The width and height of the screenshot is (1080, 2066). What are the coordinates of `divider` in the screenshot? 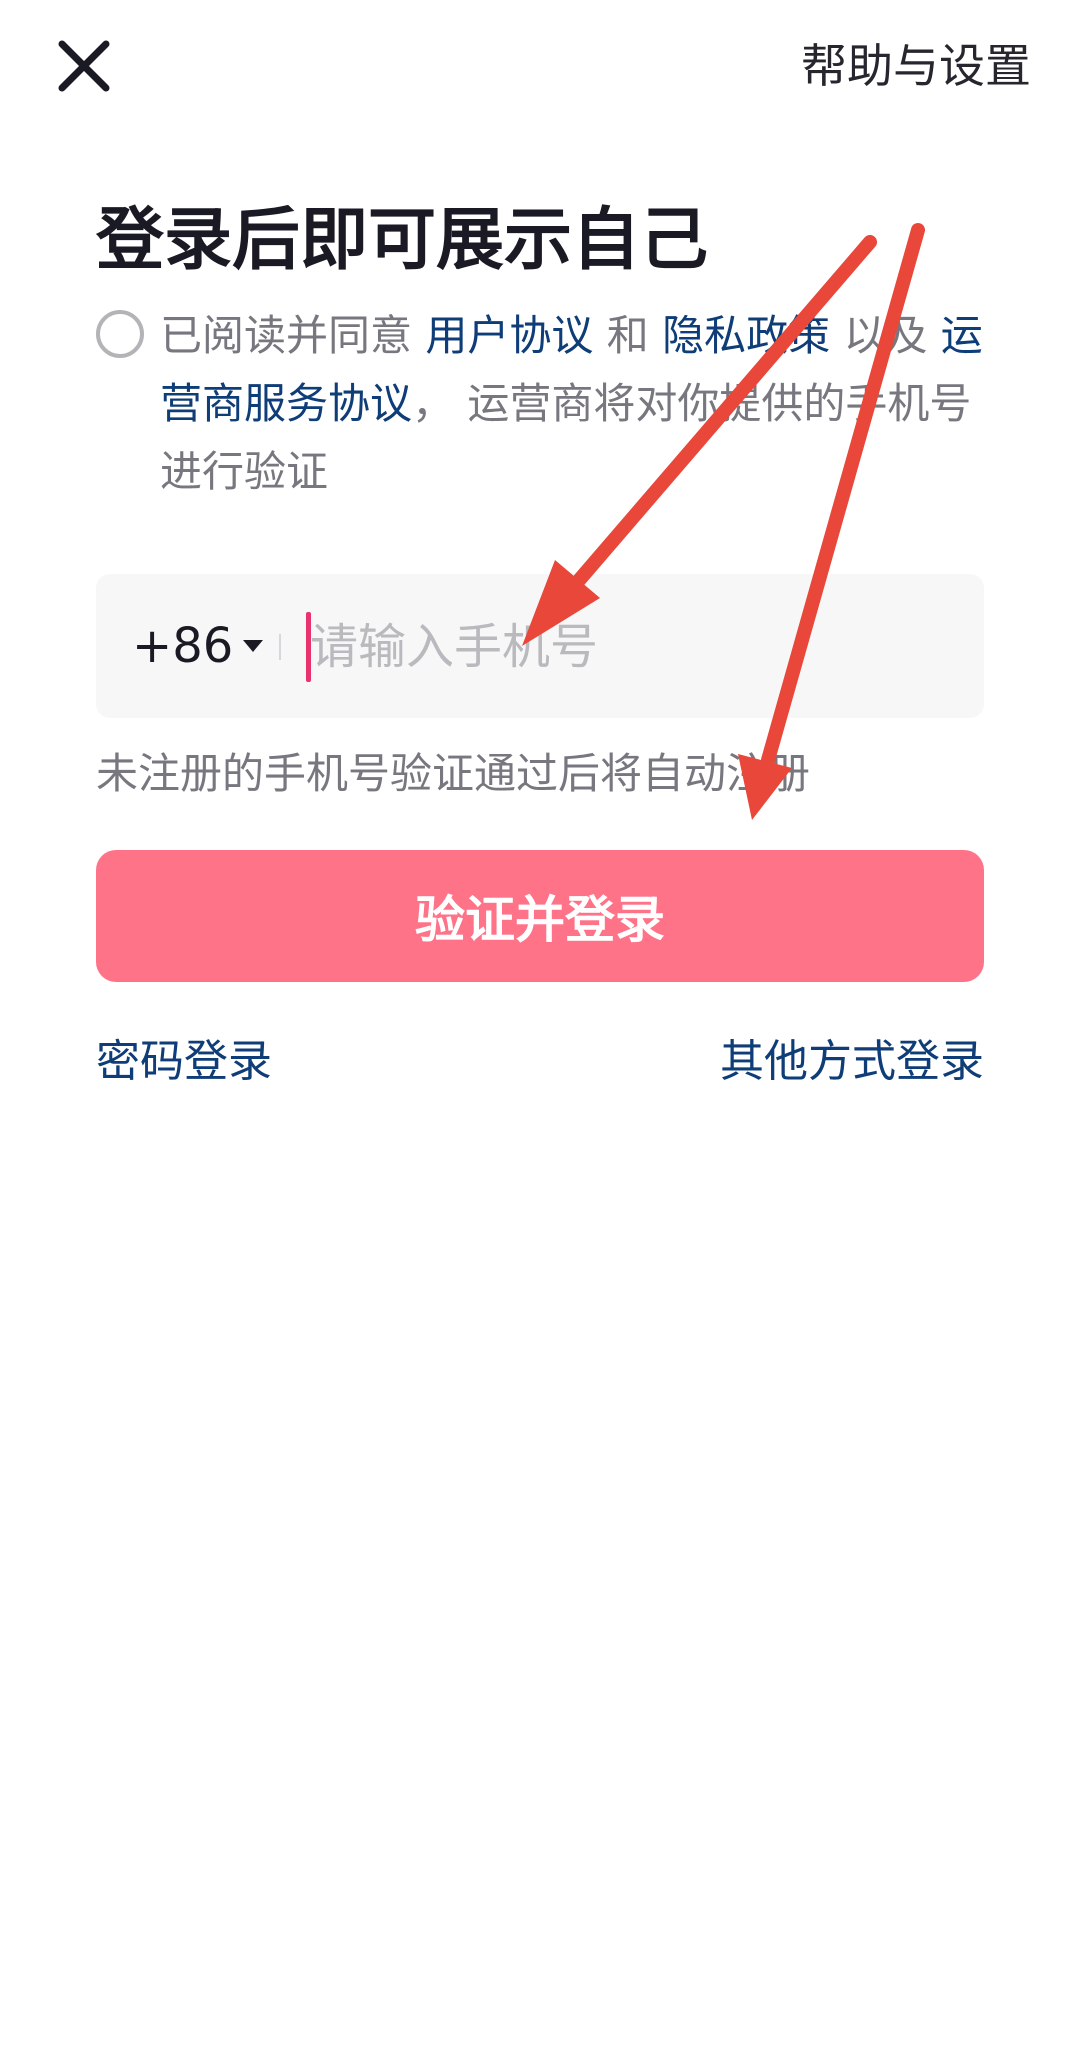 It's located at (280, 647).